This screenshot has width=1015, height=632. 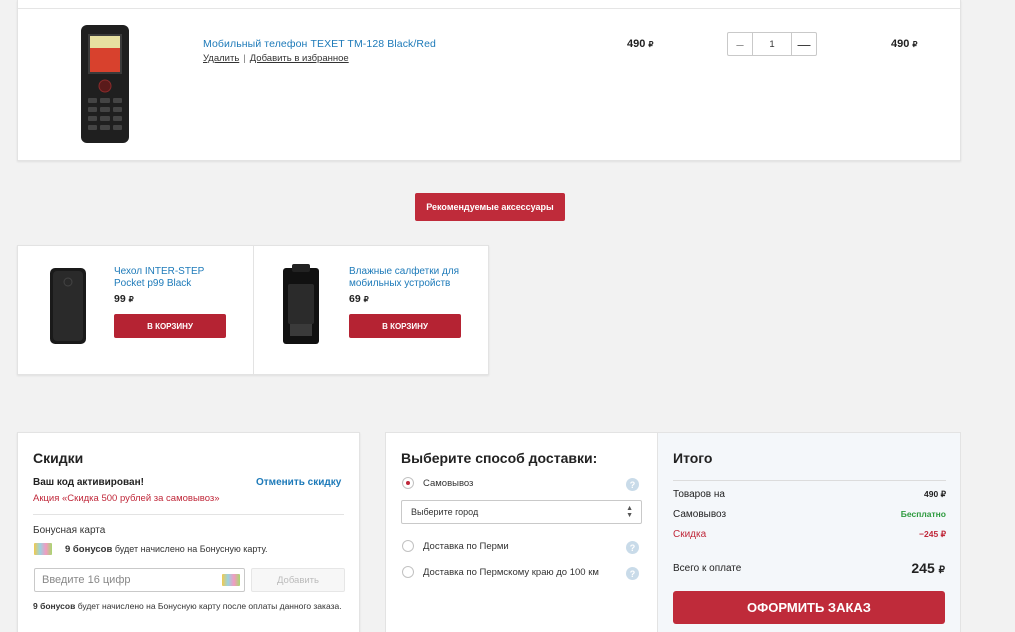 What do you see at coordinates (408, 572) in the screenshot?
I see `delivery-radio-perm-region` at bounding box center [408, 572].